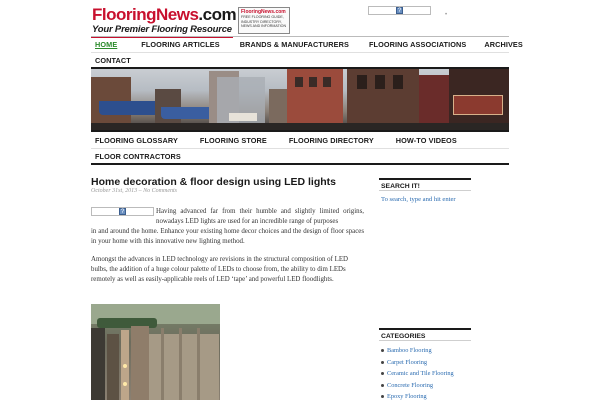 Image resolution: width=600 pixels, height=400 pixels. I want to click on sidebar-search-widget: SEARCH IT! To search, type and hit enter, so click(425, 193).